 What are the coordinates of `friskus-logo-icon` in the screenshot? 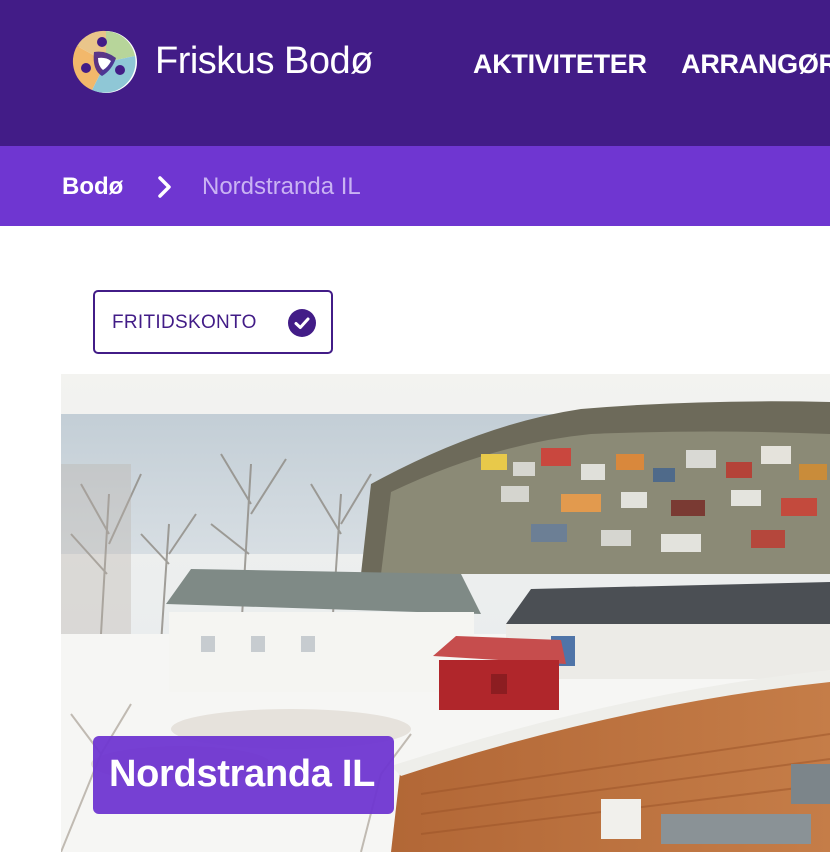 It's located at (106, 62).